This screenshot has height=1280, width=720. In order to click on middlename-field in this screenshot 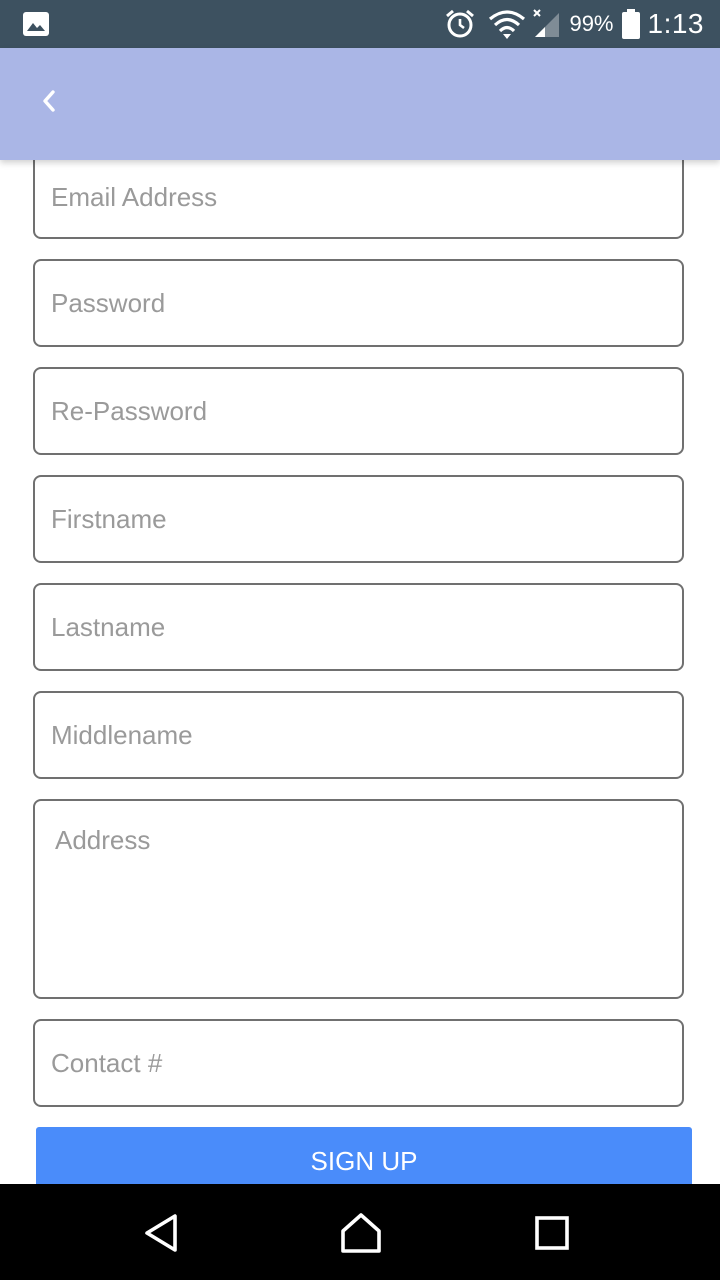, I will do `click(358, 735)`.